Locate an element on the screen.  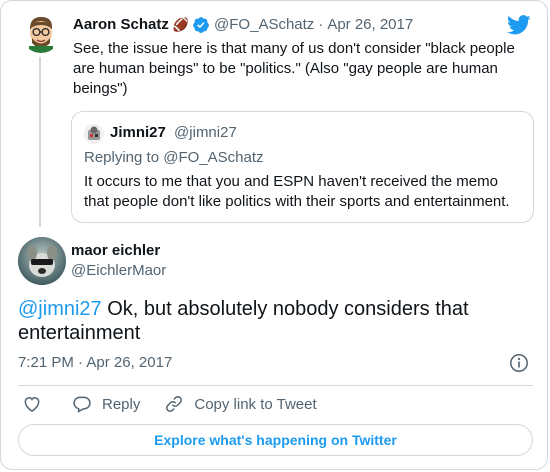
quoted-author-avatar is located at coordinates (94, 134).